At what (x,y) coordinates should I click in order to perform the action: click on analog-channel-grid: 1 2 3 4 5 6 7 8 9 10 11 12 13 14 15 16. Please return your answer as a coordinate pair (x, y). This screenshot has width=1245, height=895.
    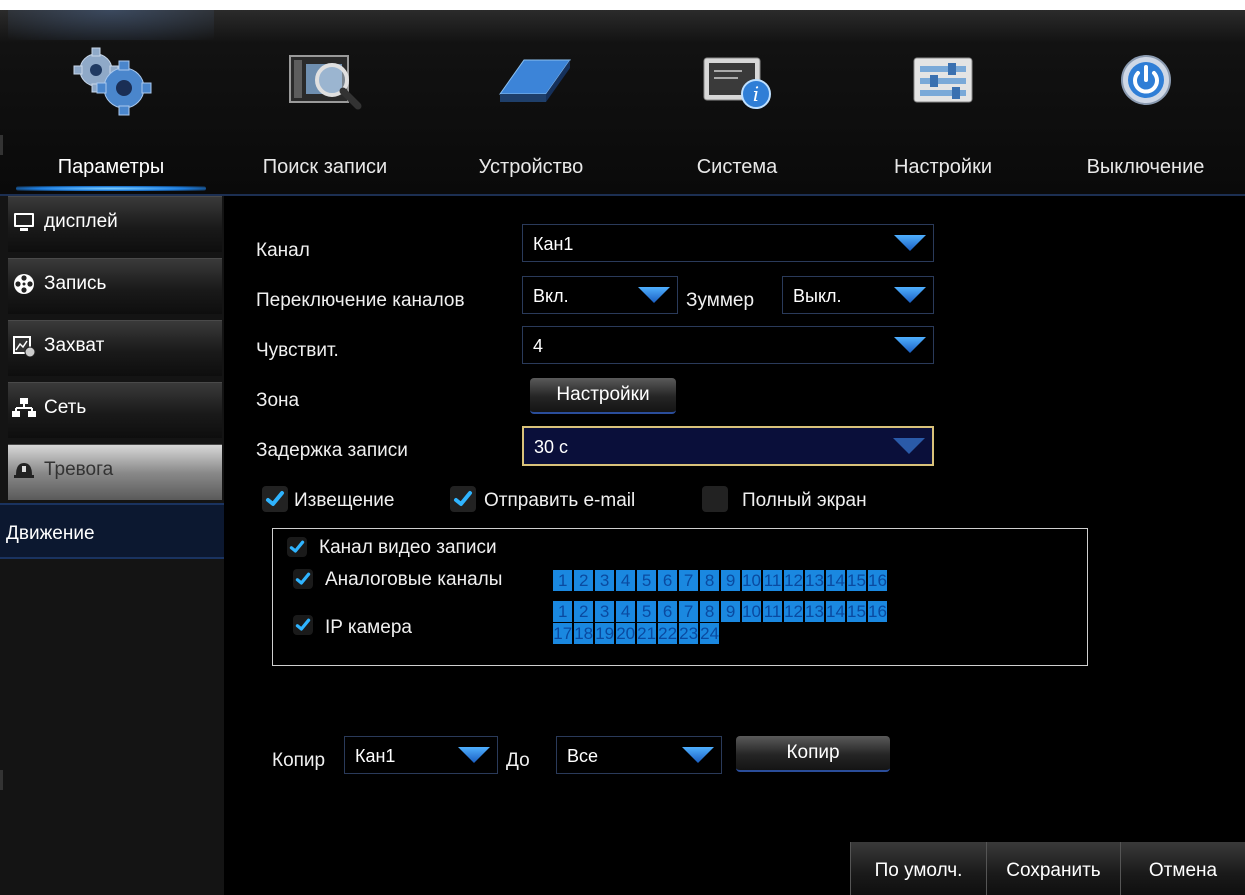
    Looking at the image, I should click on (723, 581).